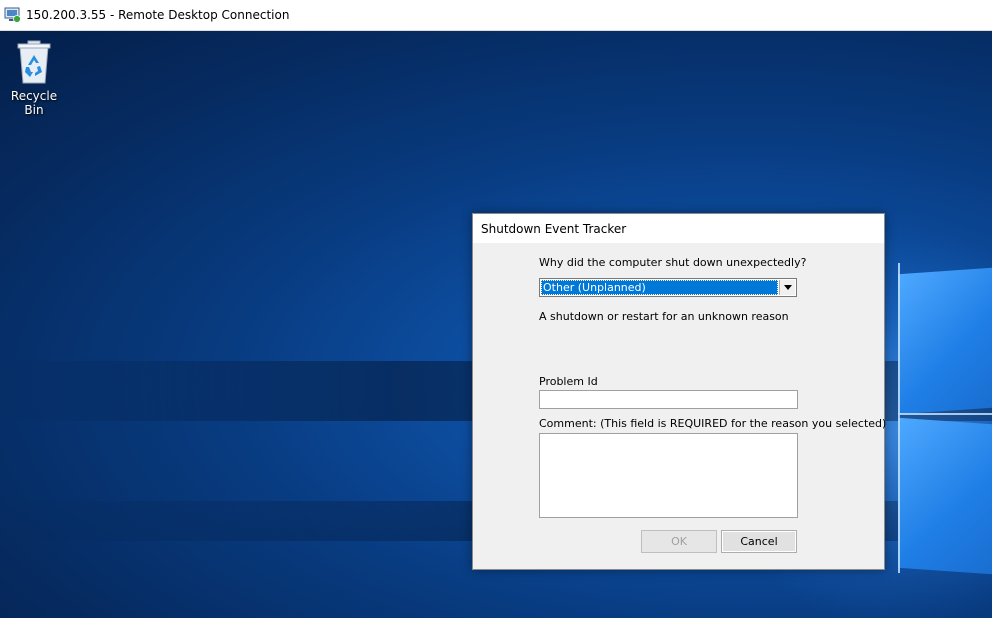 The image size is (992, 618). What do you see at coordinates (34, 62) in the screenshot?
I see `recycle-bin-icon` at bounding box center [34, 62].